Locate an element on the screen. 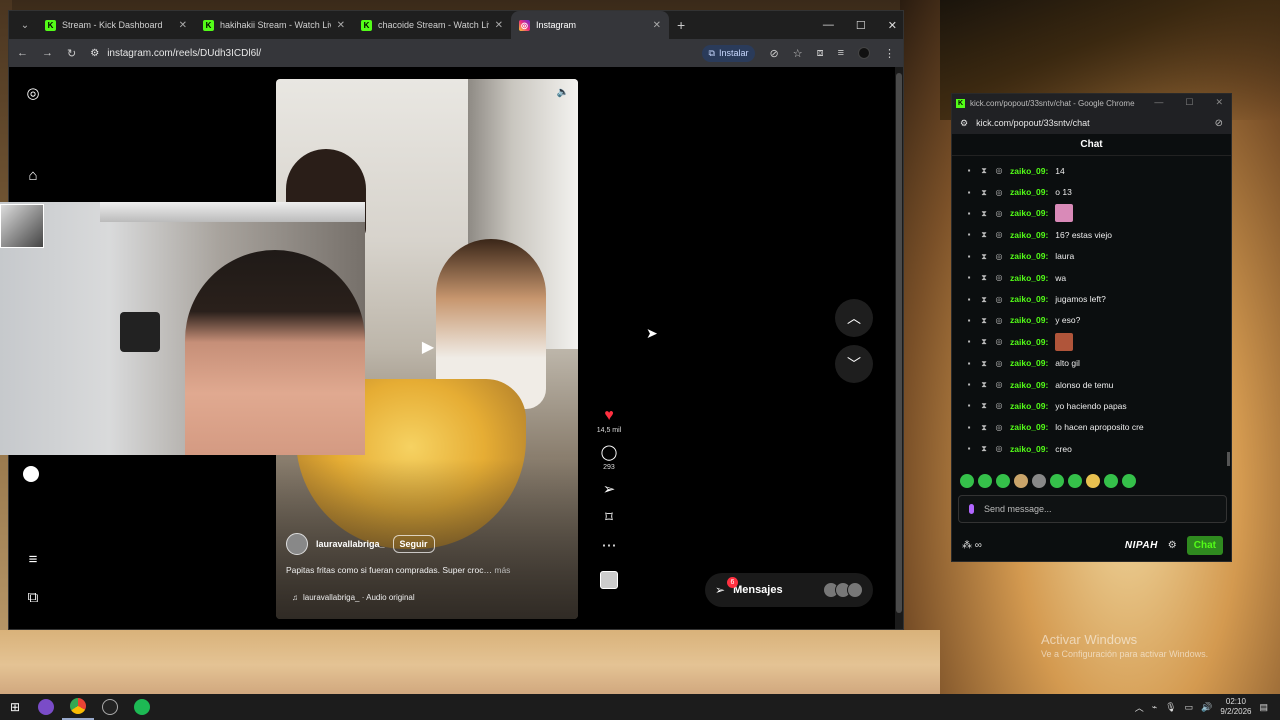 Image resolution: width=1280 pixels, height=720 pixels. taskbar-app-chrome is located at coordinates (78, 707).